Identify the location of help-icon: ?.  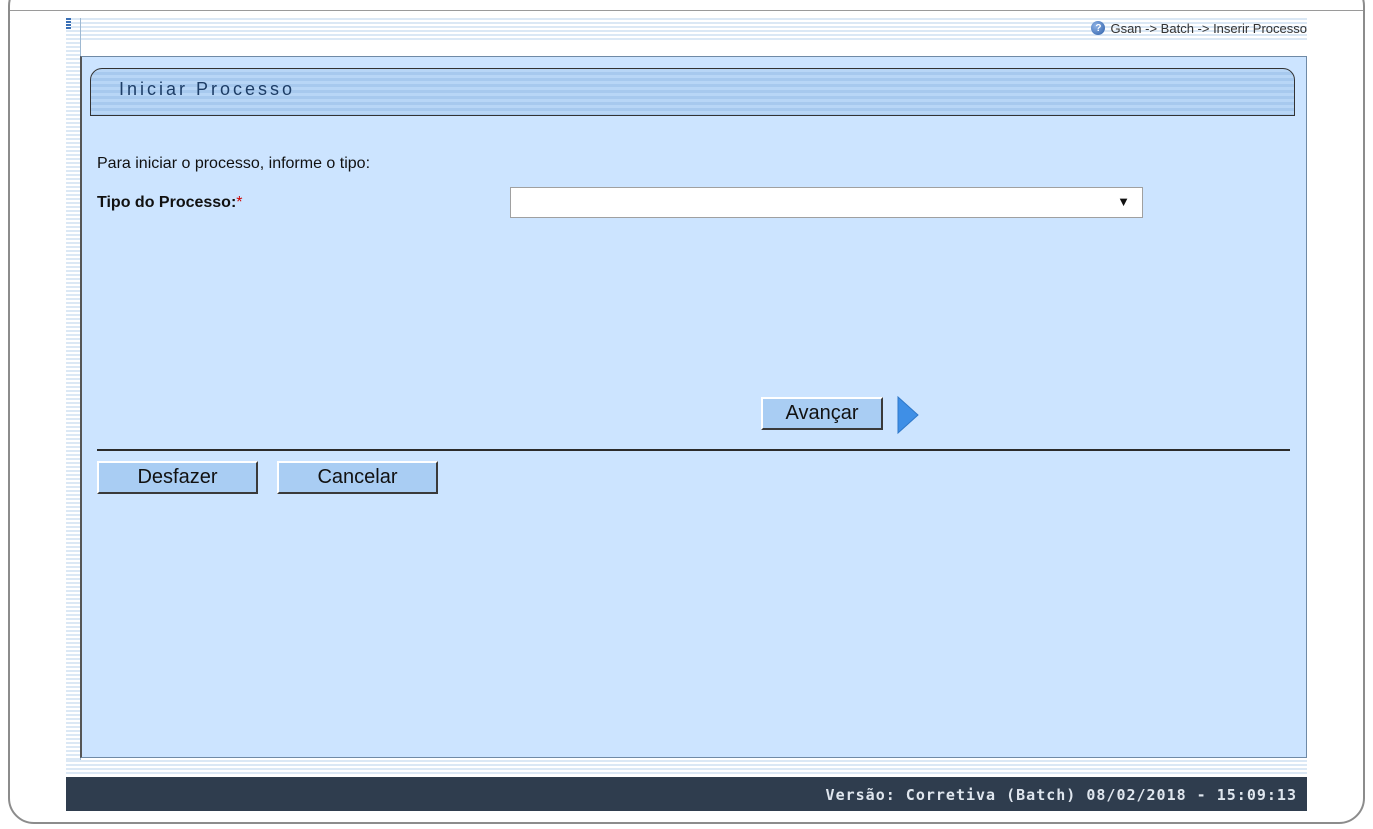
(1098, 28).